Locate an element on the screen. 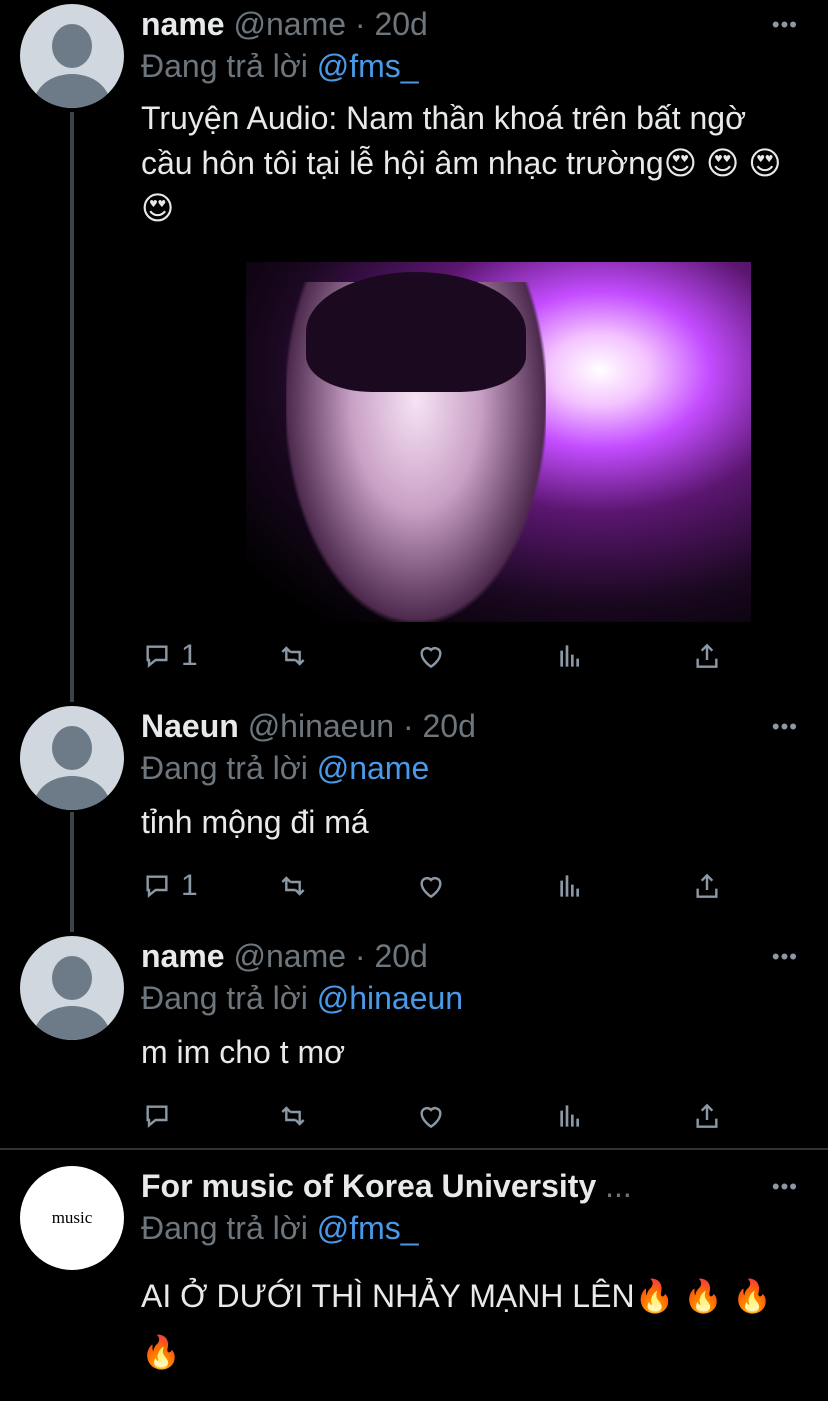 This screenshot has width=828, height=1401. reply-button is located at coordinates (161, 1116).